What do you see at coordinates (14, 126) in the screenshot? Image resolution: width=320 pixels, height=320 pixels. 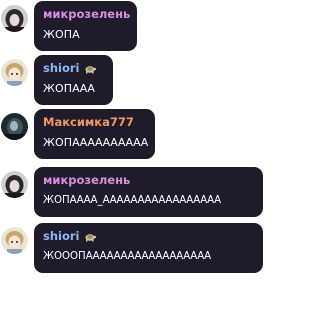 I see `dark-teal-avatar-icon` at bounding box center [14, 126].